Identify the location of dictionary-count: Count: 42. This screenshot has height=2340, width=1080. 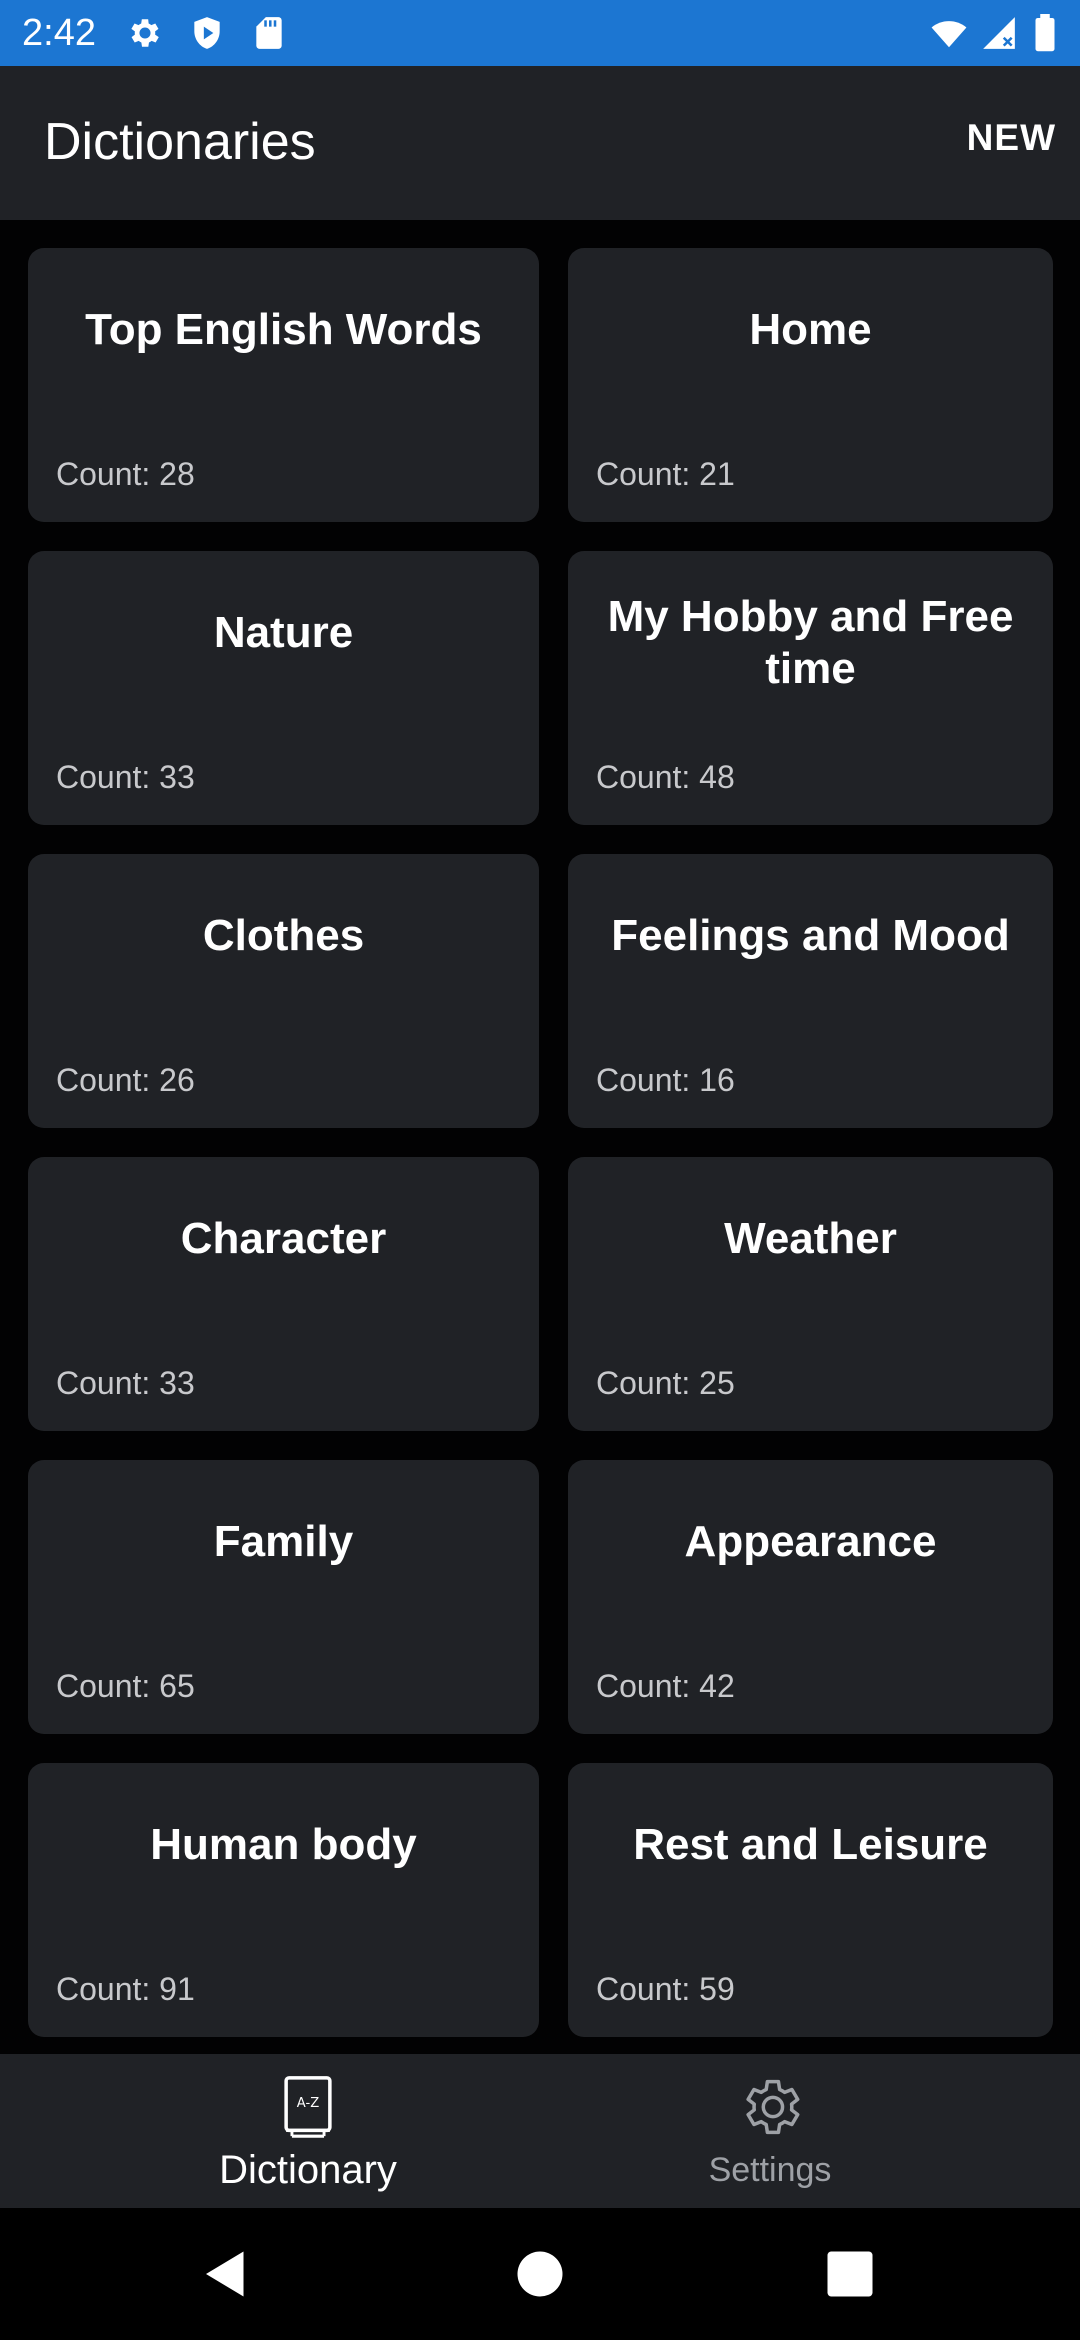
(665, 1686).